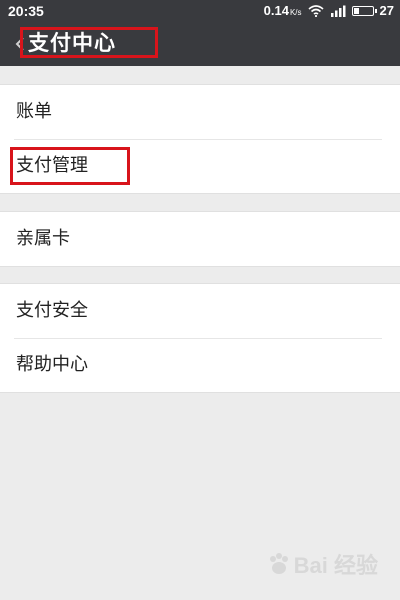 This screenshot has width=400, height=600. I want to click on watermark: Bai 经验, so click(322, 564).